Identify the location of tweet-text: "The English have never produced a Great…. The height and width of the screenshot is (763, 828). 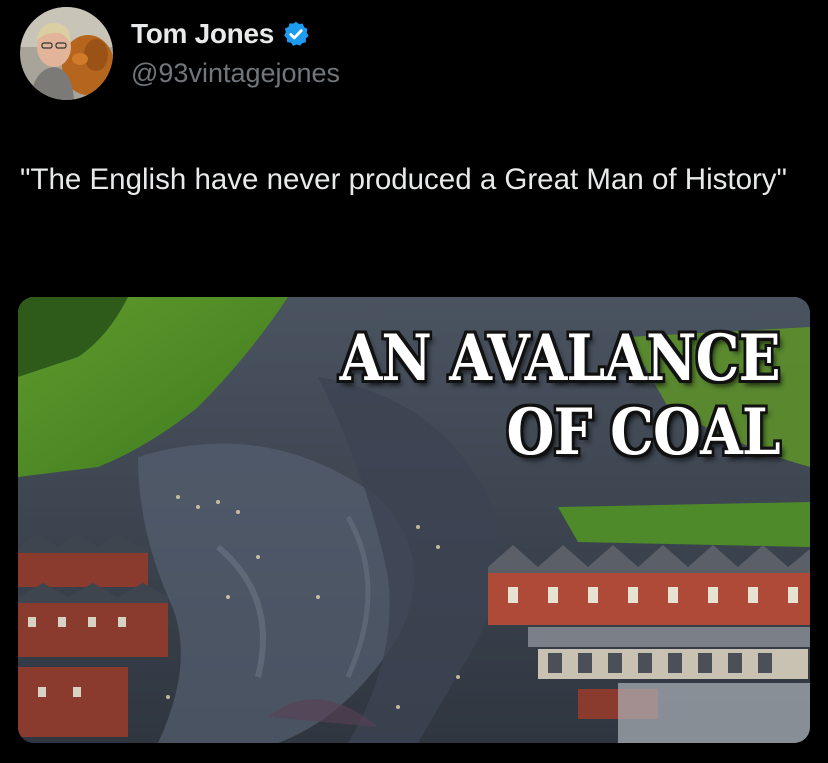
(404, 179).